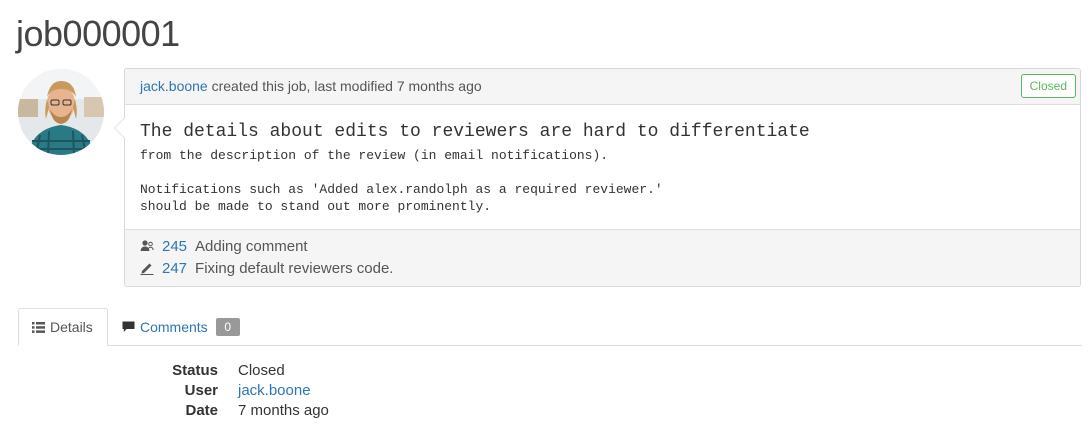  I want to click on tab-comments: Comments 0, so click(181, 327).